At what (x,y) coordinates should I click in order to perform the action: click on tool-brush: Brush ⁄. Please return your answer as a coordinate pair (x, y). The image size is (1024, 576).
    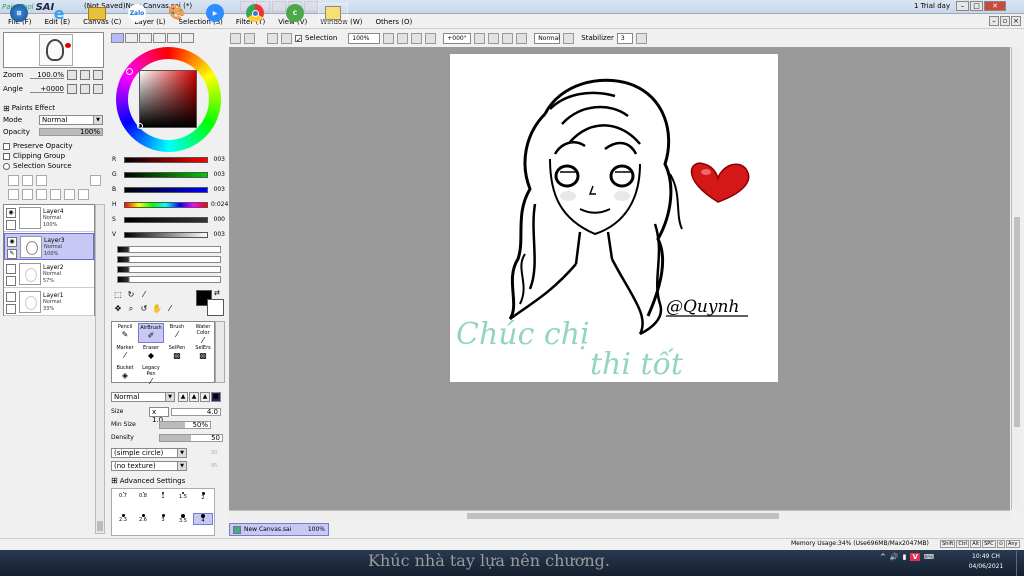
    Looking at the image, I should click on (177, 333).